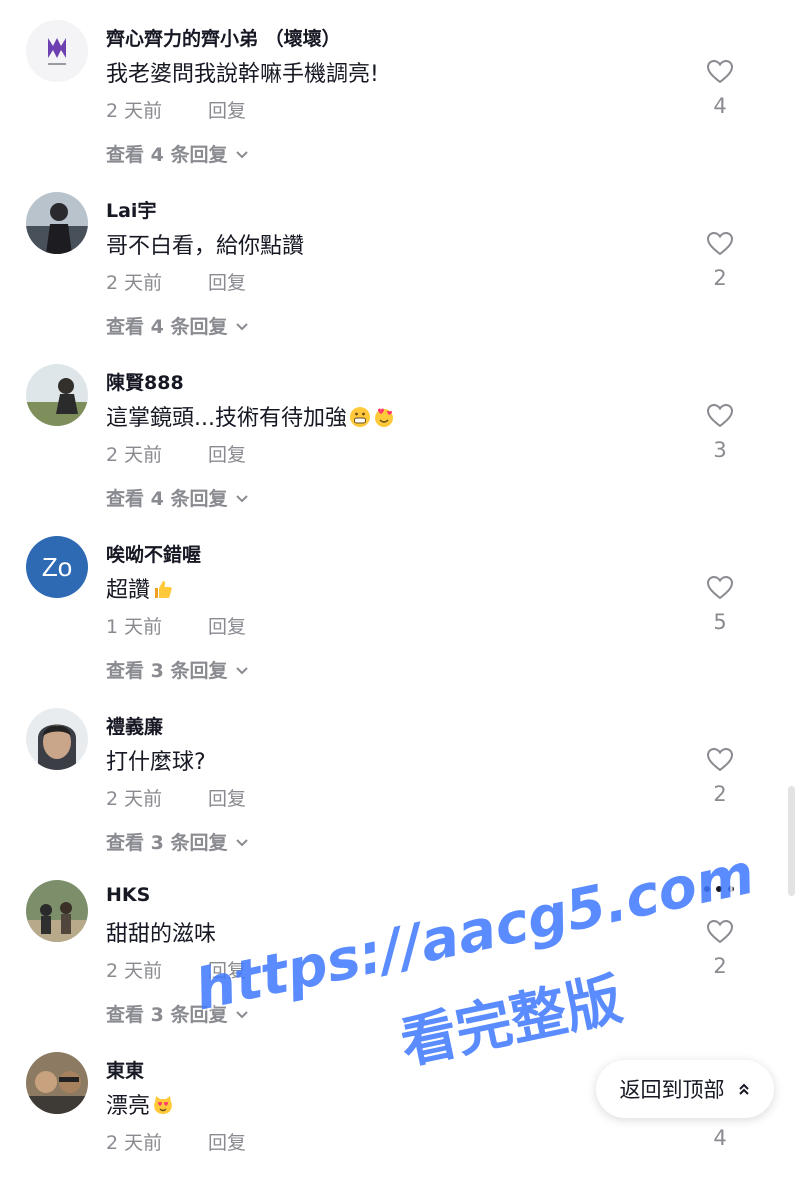 Image resolution: width=800 pixels, height=1204 pixels. Describe the element at coordinates (400, 946) in the screenshot. I see `comment-item: HKS 甜甜的滋味 2 天前 回复 查看 3 条回复 2` at that location.